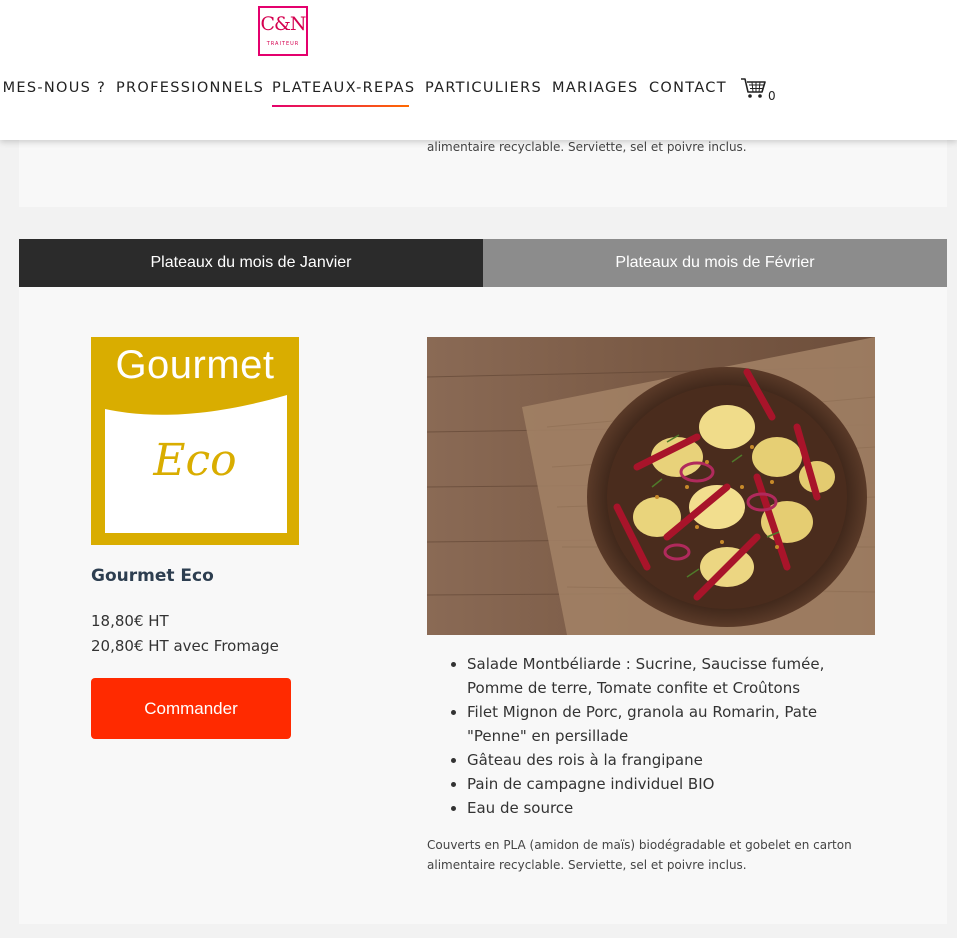  I want to click on nav-item-plateaux-repas: PLATEAUX-REPAS, so click(343, 88).